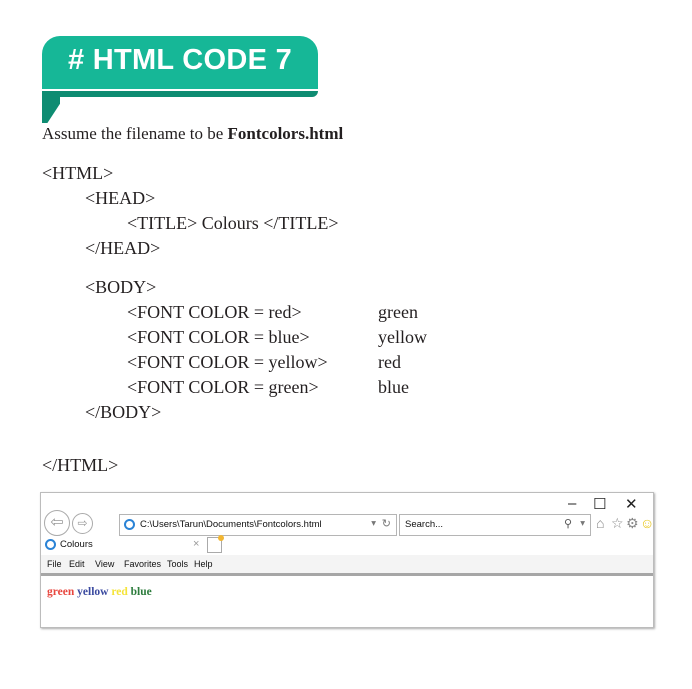  I want to click on section-banner: # HTML CODE 7, so click(180, 79).